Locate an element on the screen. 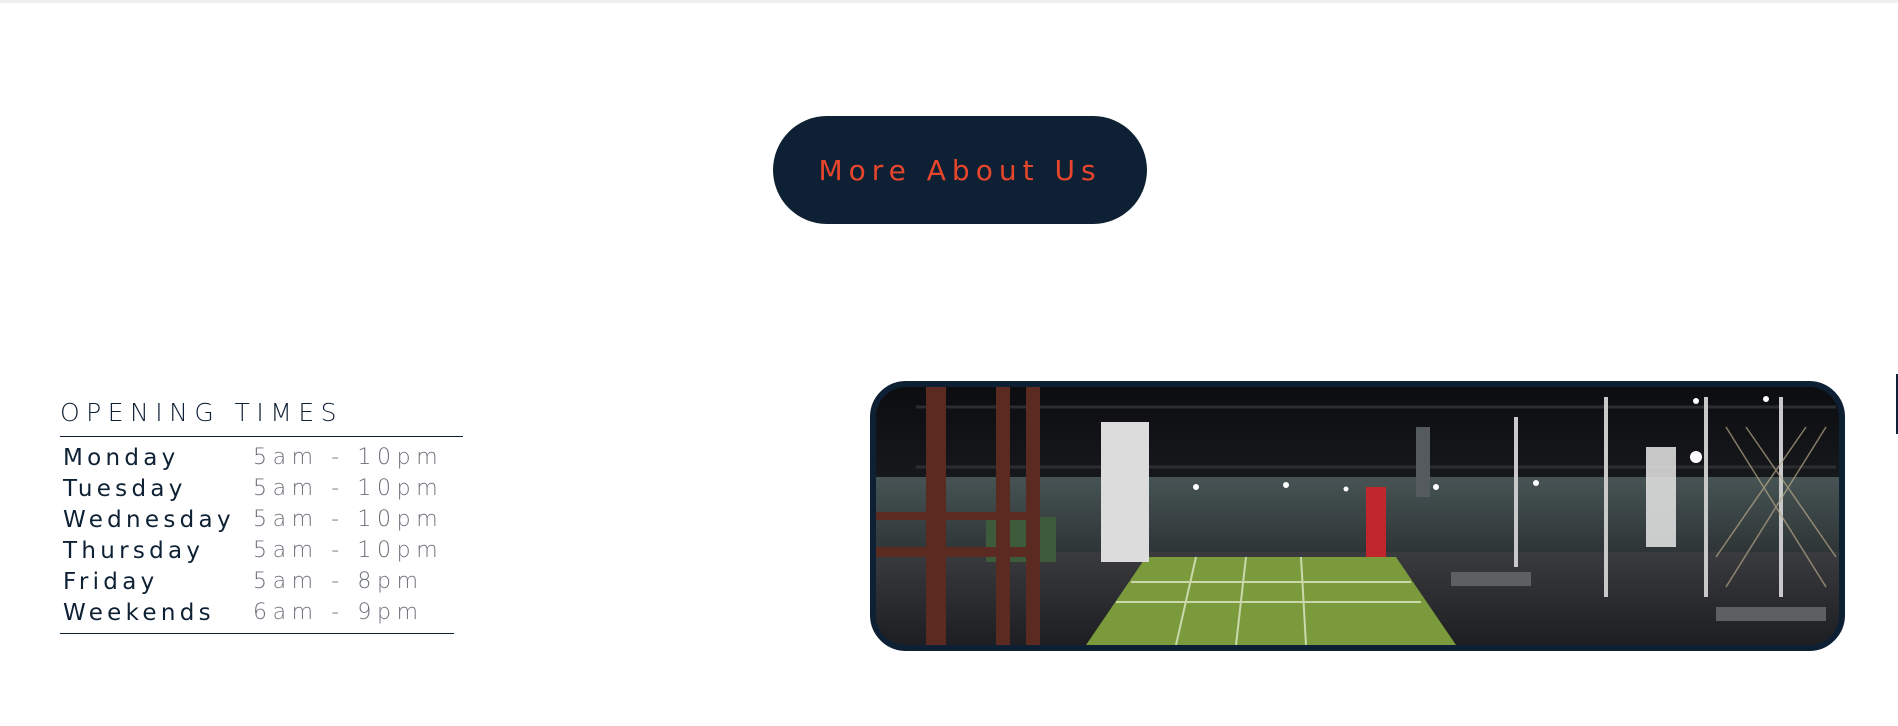 The height and width of the screenshot is (726, 1898). day-label: Tuesday is located at coordinates (125, 488).